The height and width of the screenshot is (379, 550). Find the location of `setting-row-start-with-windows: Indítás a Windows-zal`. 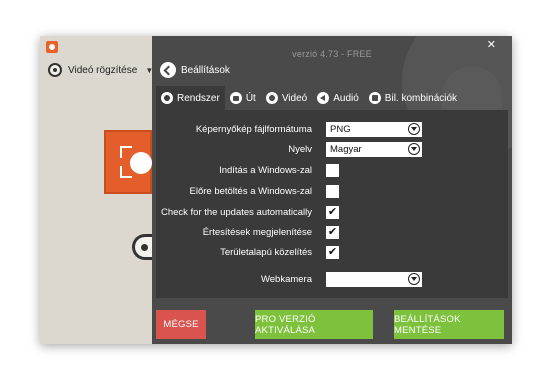

setting-row-start-with-windows: Indítás a Windows-zal is located at coordinates (332, 171).